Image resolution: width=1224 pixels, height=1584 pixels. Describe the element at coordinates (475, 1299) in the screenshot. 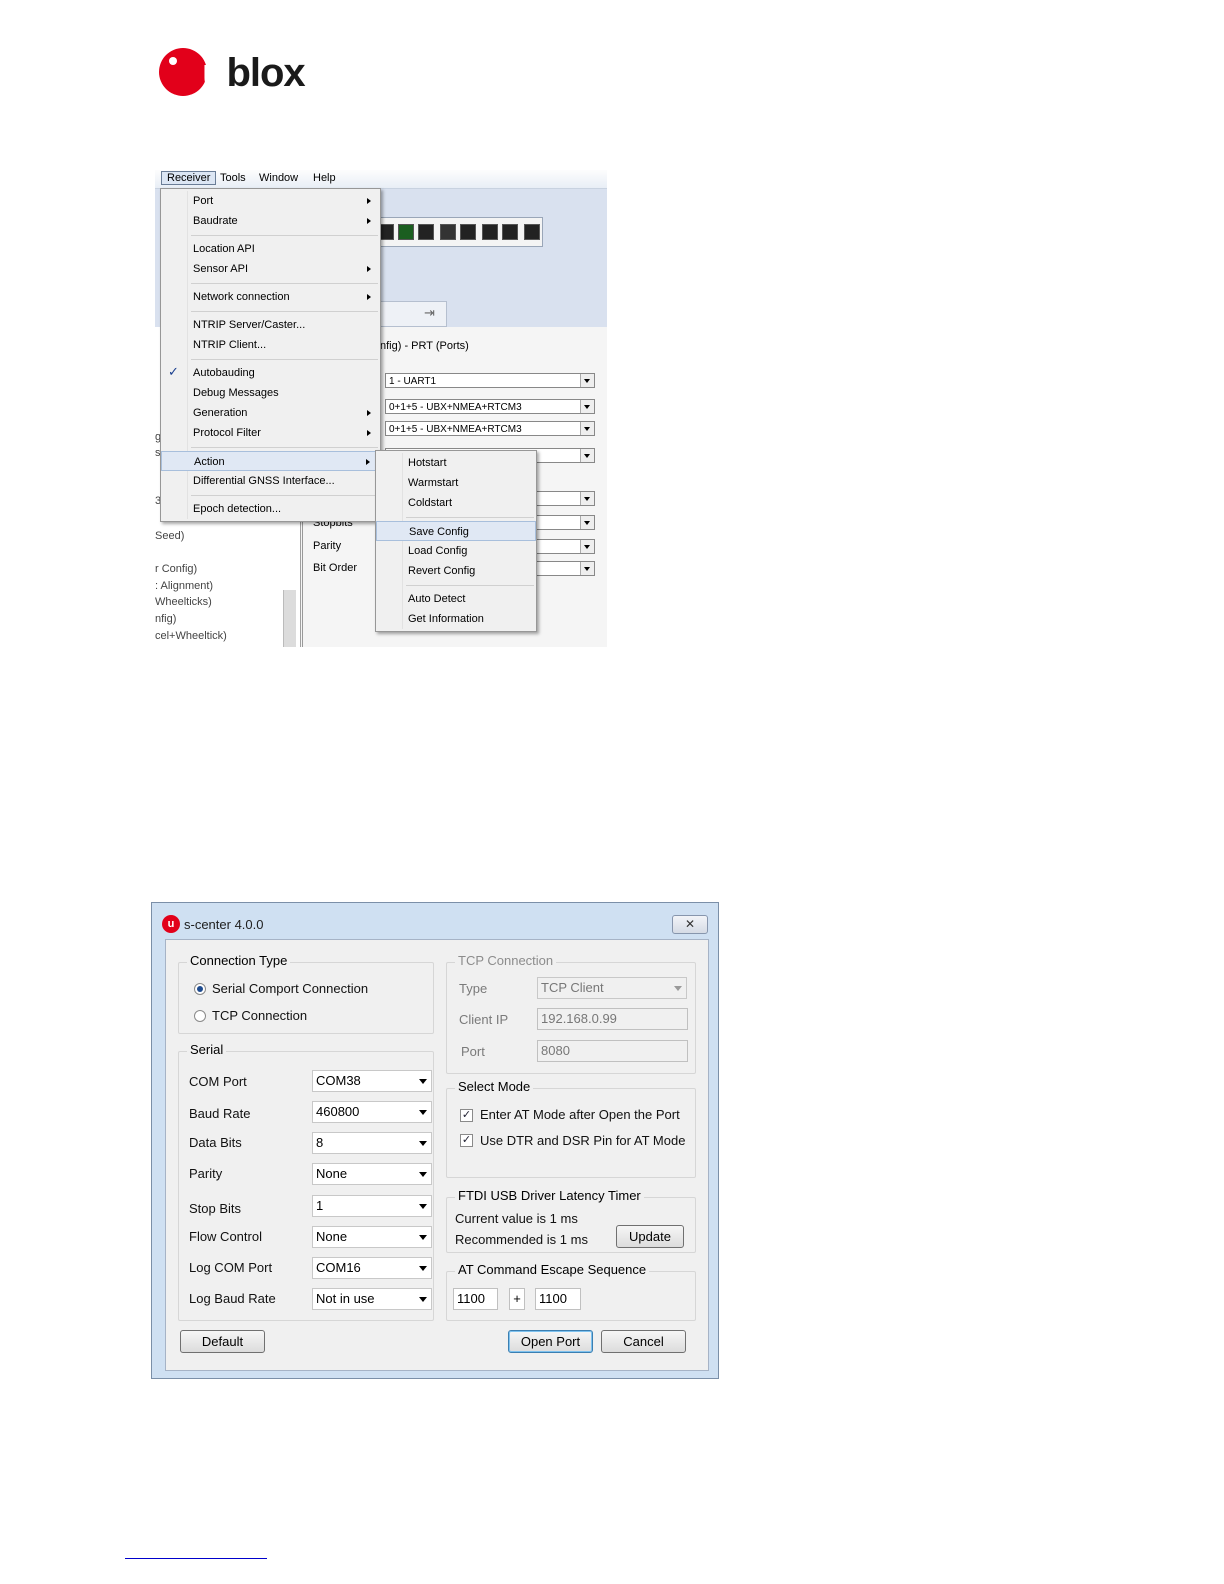

I see `escape-first-input: 1100` at that location.